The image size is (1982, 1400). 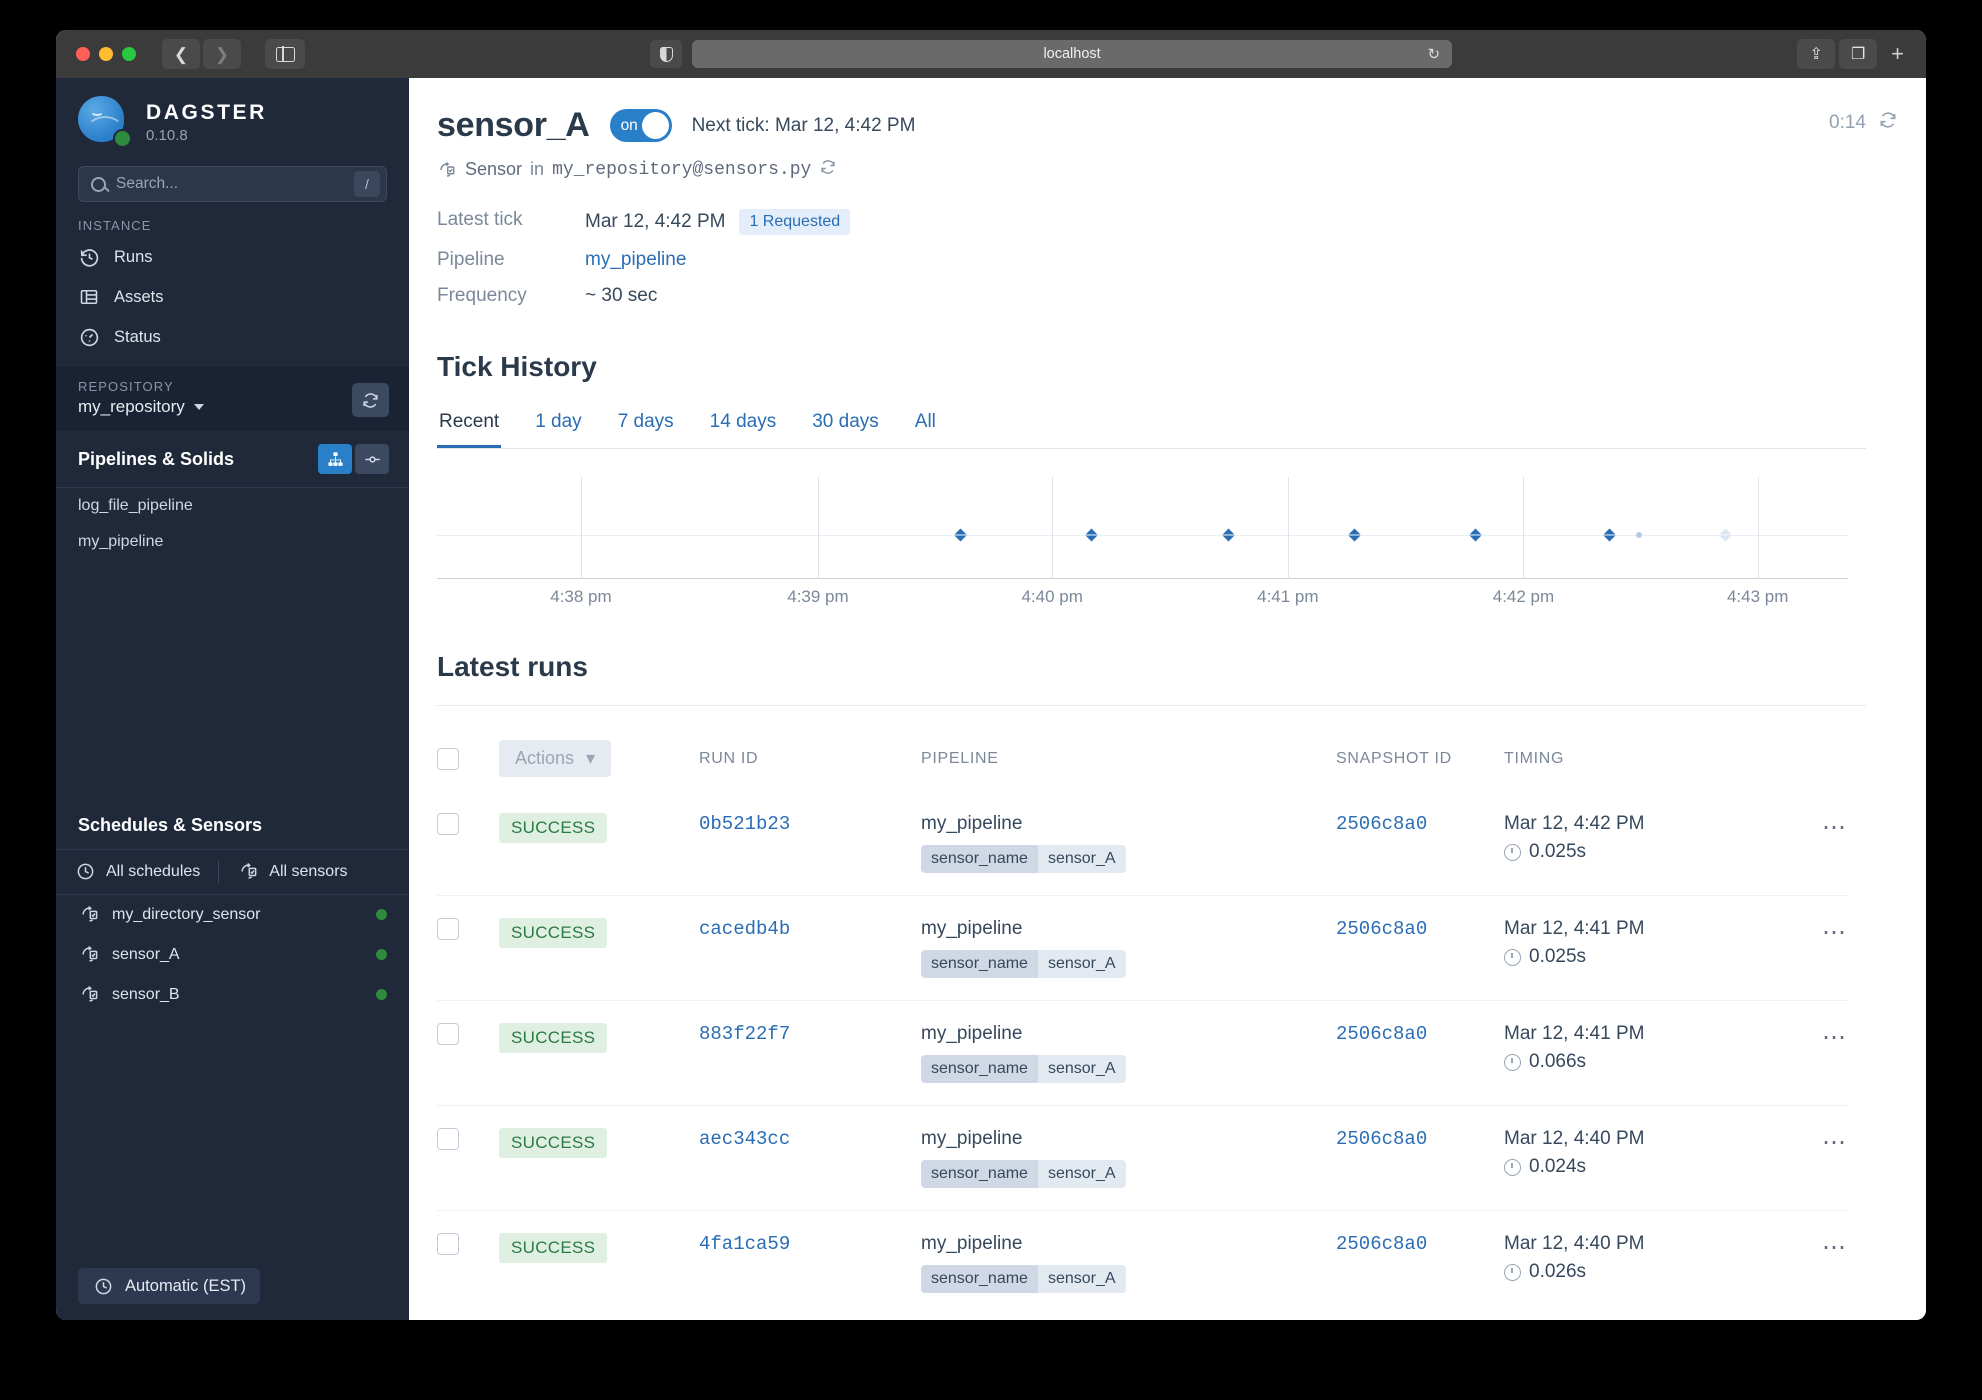 What do you see at coordinates (169, 1286) in the screenshot?
I see `timezone-button: Automatic (EST)` at bounding box center [169, 1286].